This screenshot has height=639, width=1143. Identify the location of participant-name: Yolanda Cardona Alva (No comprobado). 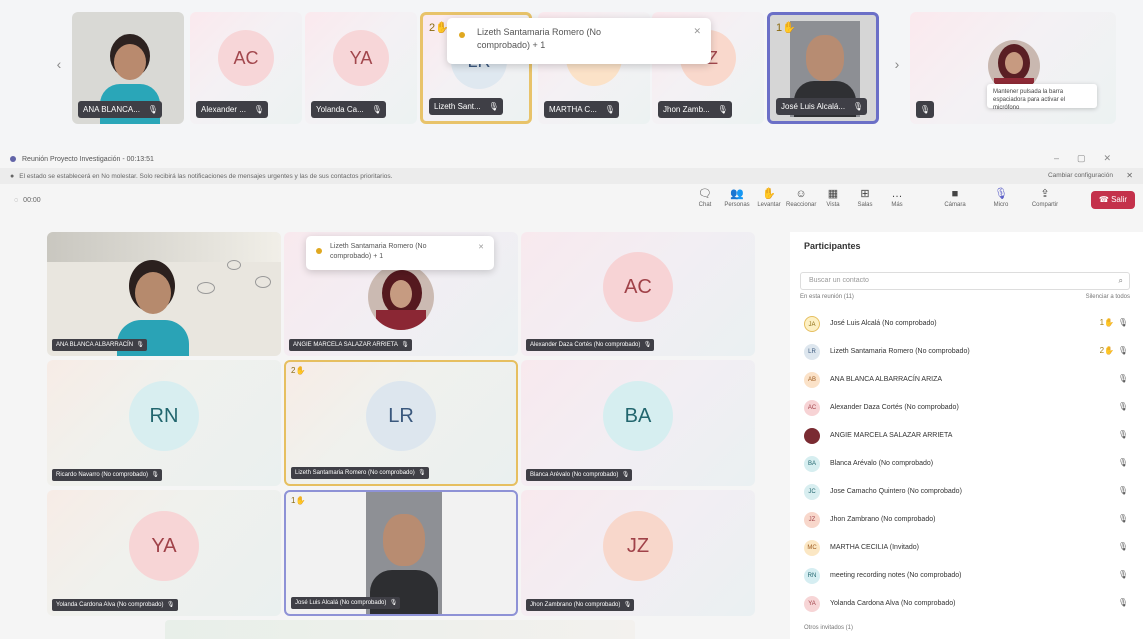
(893, 603).